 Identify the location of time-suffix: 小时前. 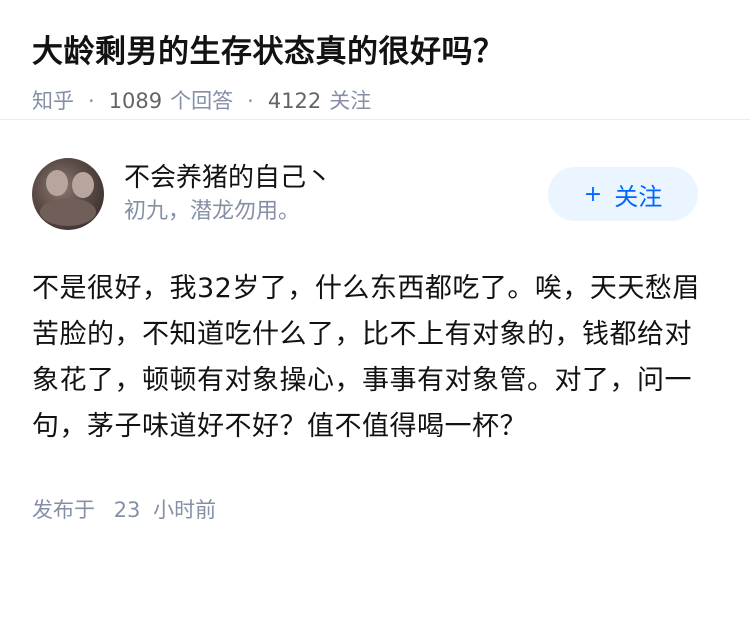
(185, 510).